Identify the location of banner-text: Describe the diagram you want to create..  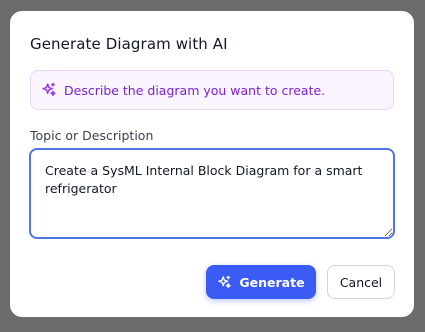
(195, 90).